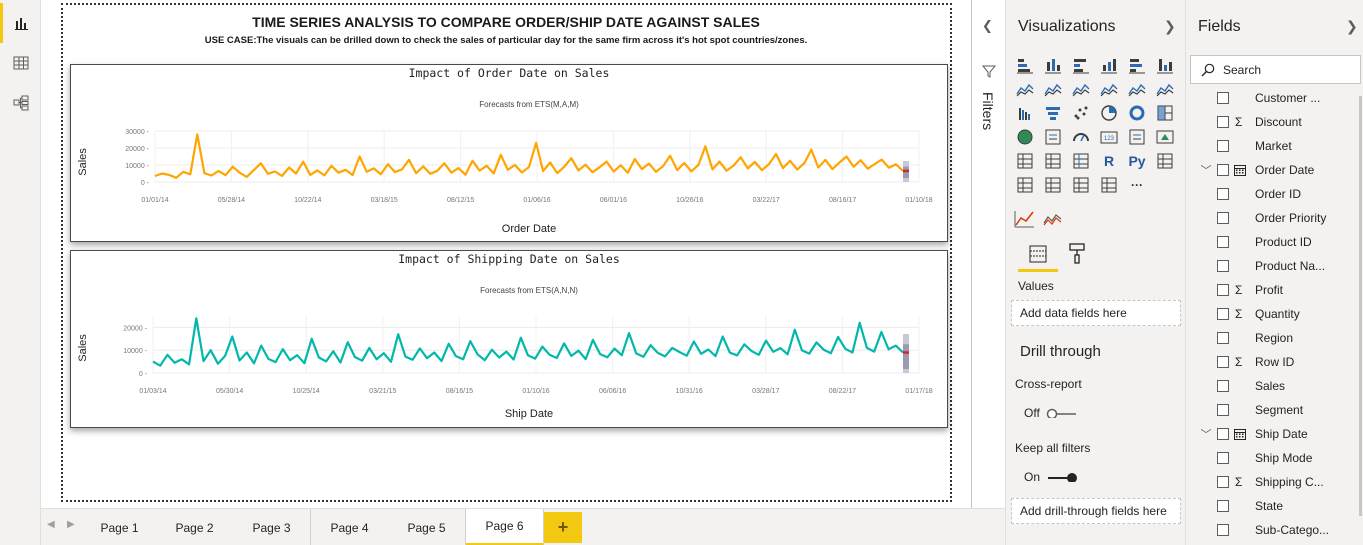  I want to click on field-item-sales: Sales, so click(1274, 386).